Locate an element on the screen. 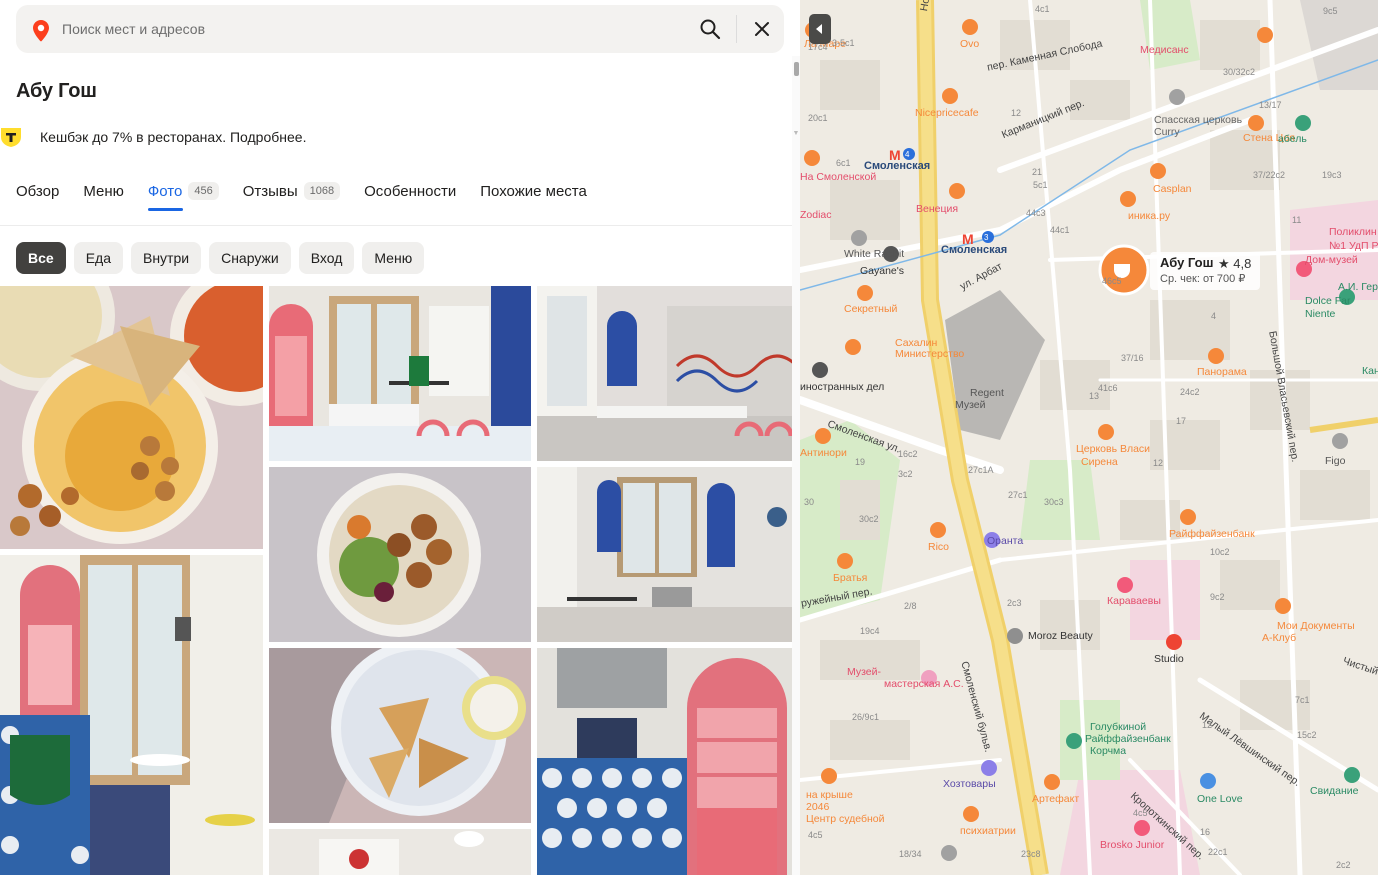 This screenshot has width=1378, height=875. map-place-label: Спасская церковь is located at coordinates (1198, 120).